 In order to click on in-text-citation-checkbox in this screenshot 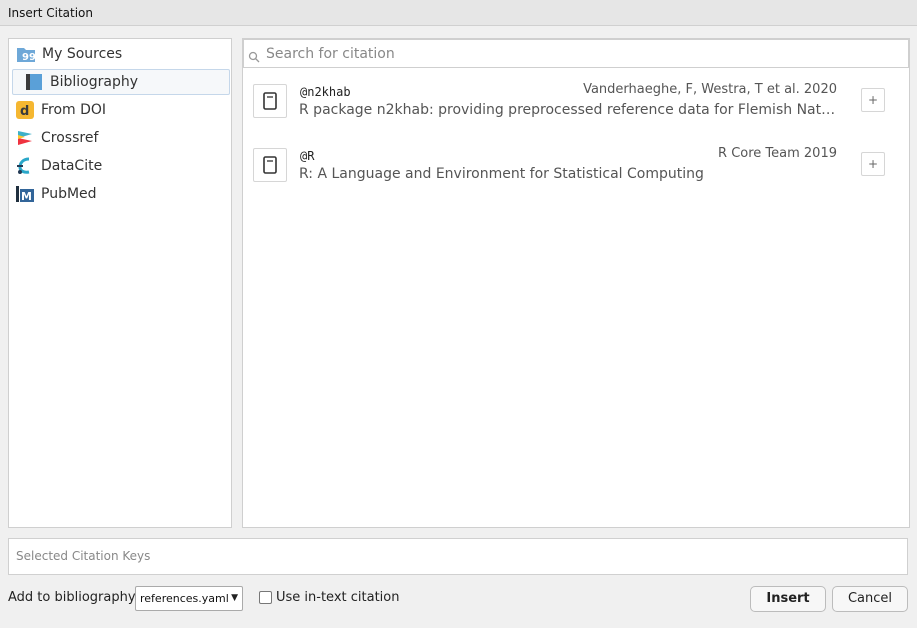, I will do `click(265, 597)`.